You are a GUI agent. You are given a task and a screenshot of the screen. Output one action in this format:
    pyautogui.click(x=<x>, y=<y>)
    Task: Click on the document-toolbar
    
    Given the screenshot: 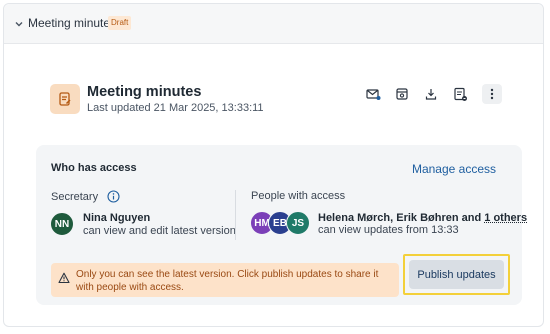 What is the action you would take?
    pyautogui.click(x=431, y=94)
    